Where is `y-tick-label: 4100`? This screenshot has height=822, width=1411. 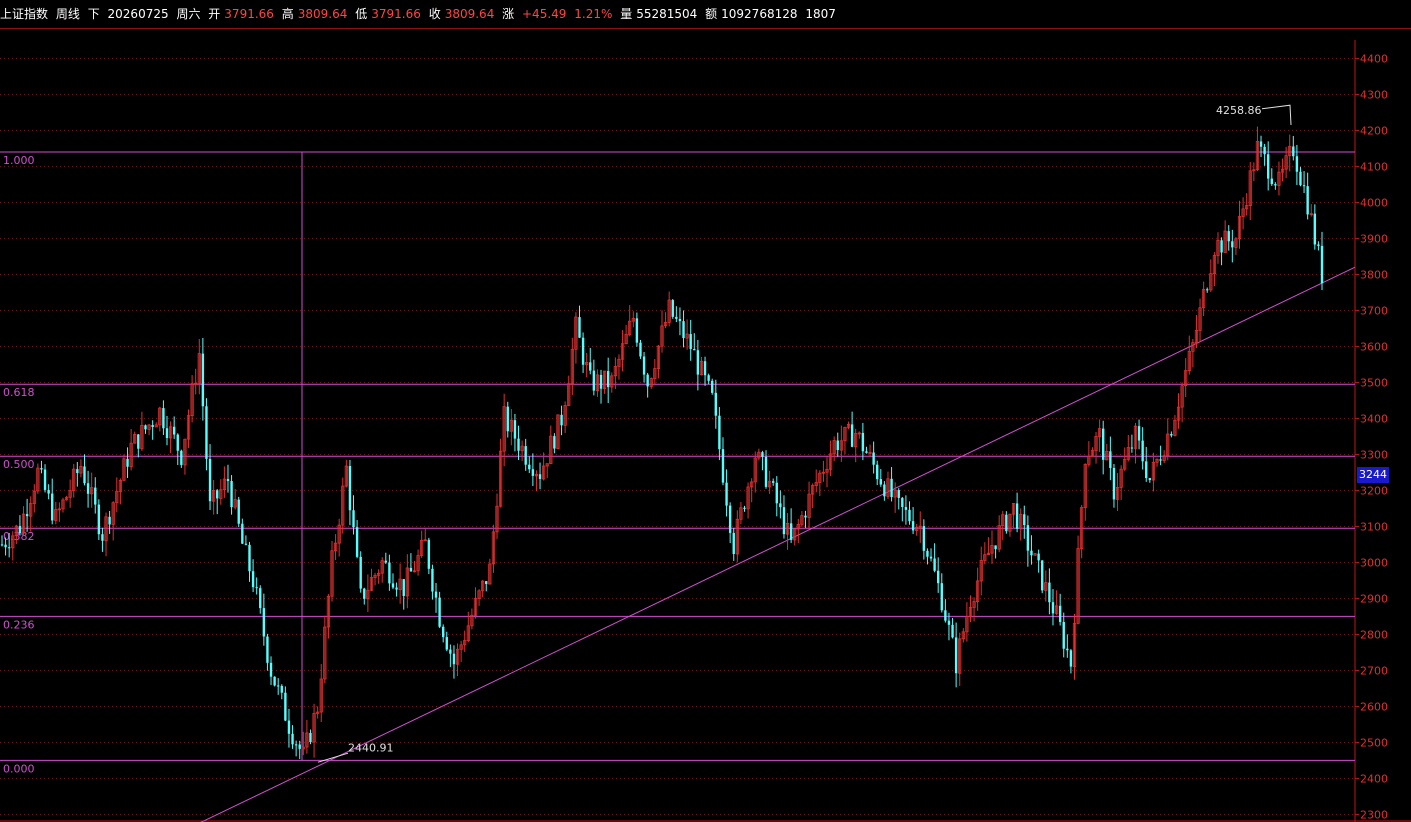 y-tick-label: 4100 is located at coordinates (1374, 166).